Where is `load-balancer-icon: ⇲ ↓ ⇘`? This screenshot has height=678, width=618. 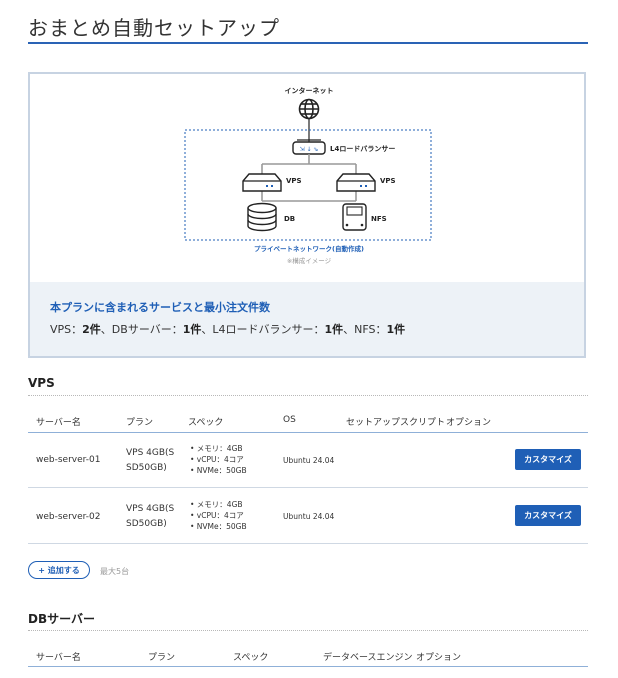
load-balancer-icon: ⇲ ↓ ⇘ is located at coordinates (309, 147).